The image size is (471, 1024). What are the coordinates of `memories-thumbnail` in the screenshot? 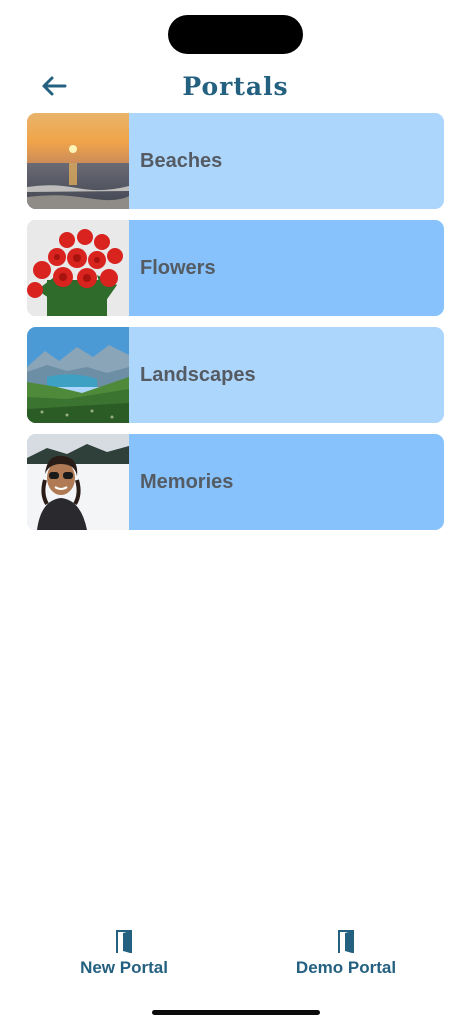 It's located at (78, 482).